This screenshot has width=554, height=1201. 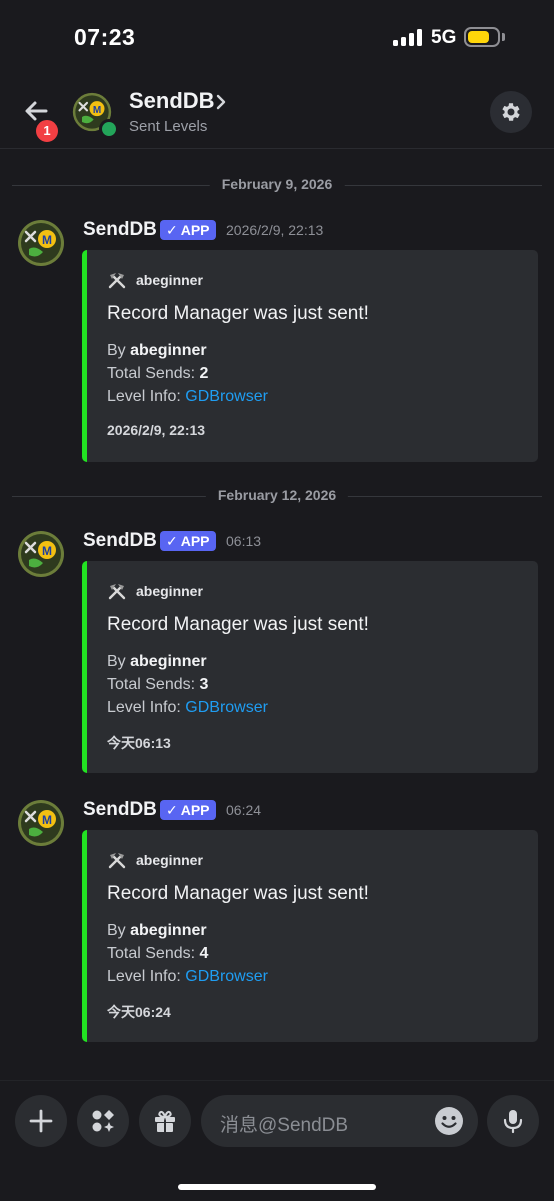 I want to click on field-sends: Total Sends: 2, so click(x=157, y=374).